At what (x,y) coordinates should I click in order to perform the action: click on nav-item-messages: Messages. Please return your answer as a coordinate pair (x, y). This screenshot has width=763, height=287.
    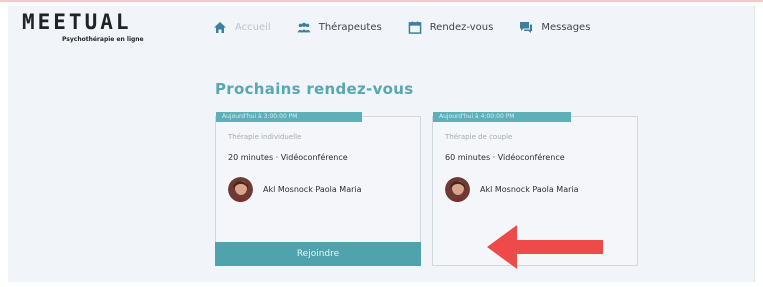
    Looking at the image, I should click on (554, 27).